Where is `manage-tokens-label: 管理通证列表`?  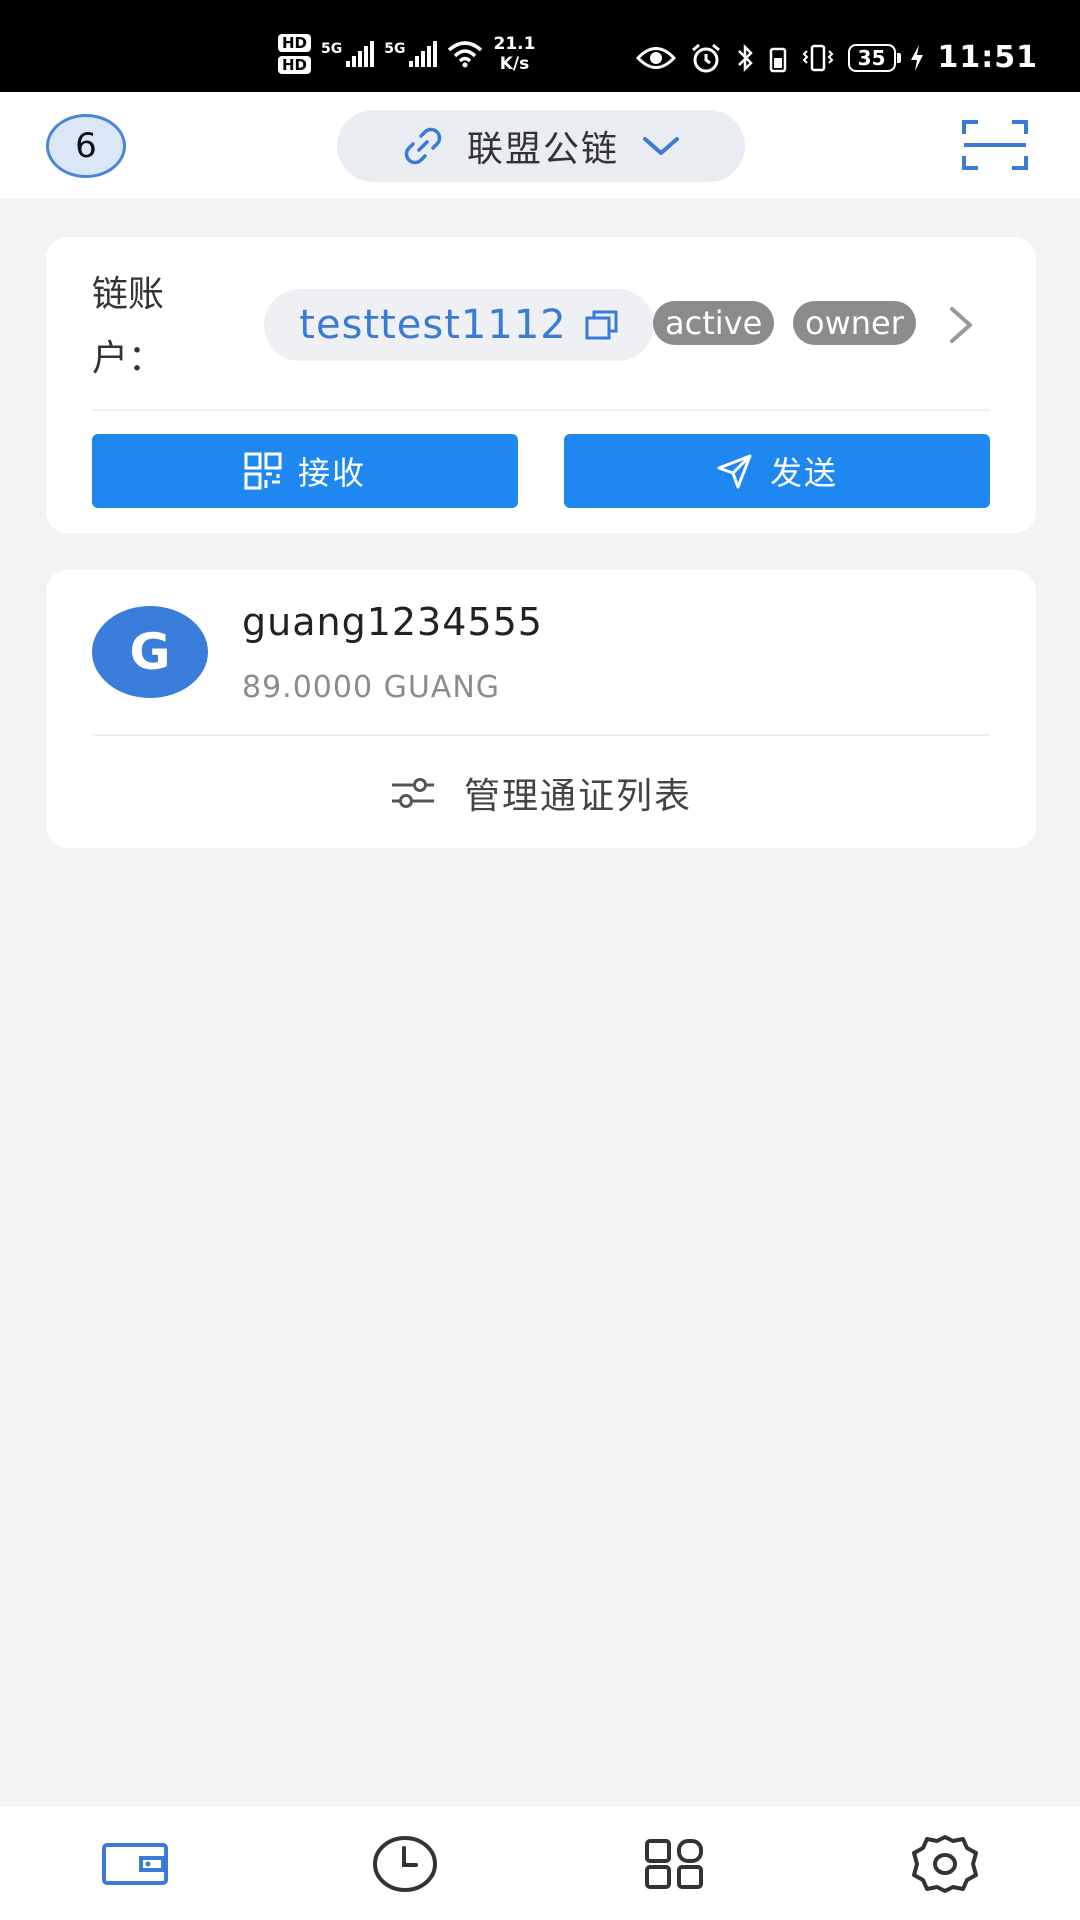 manage-tokens-label: 管理通证列表 is located at coordinates (577, 796).